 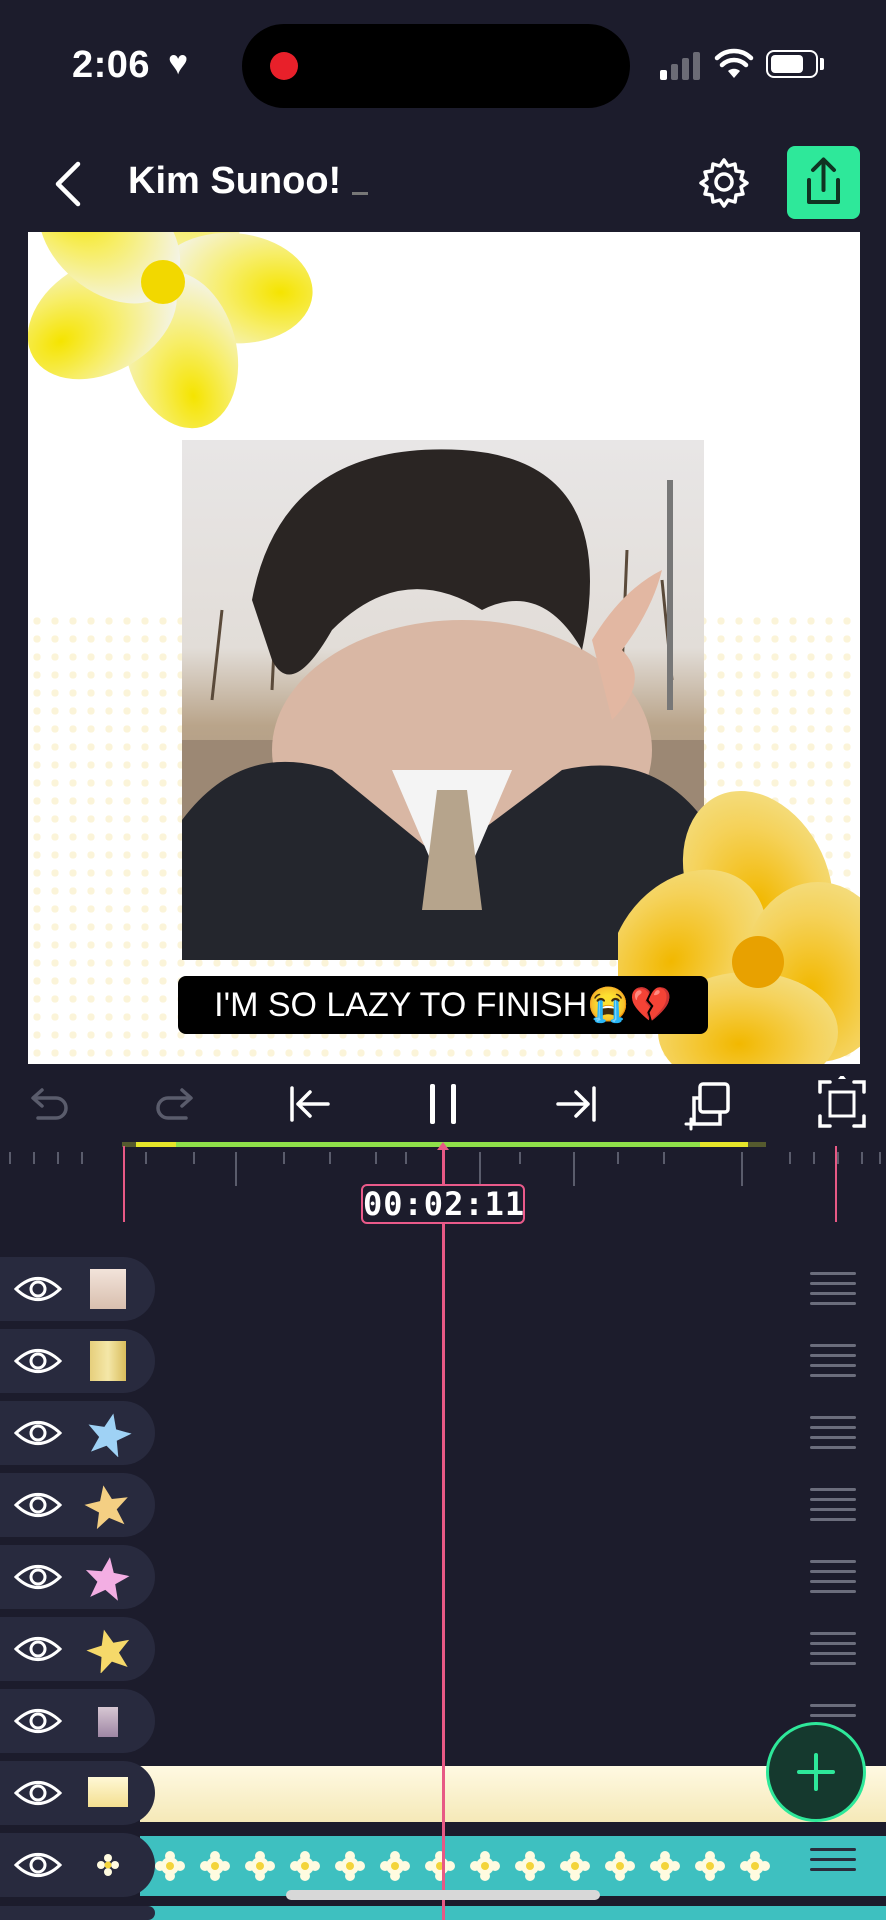 I want to click on share-icon, so click(x=823, y=180).